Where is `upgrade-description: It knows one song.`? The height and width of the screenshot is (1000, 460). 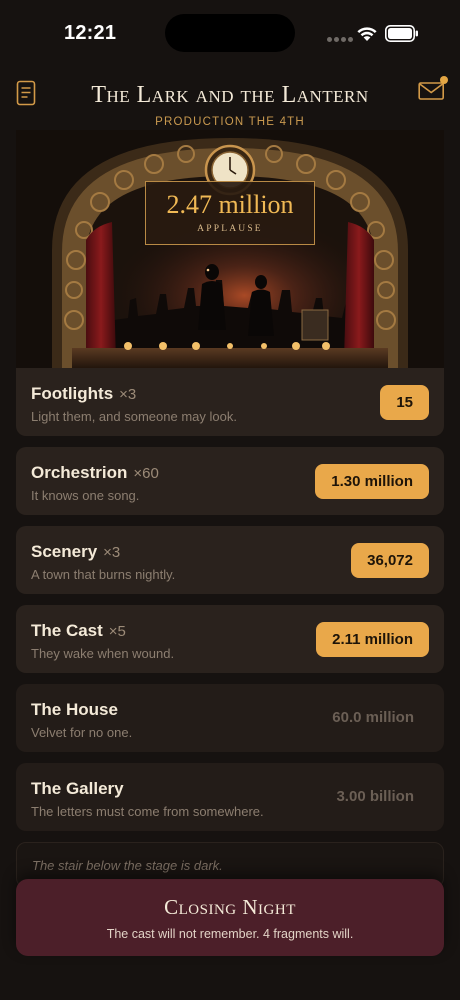
upgrade-description: It knows one song. is located at coordinates (85, 495).